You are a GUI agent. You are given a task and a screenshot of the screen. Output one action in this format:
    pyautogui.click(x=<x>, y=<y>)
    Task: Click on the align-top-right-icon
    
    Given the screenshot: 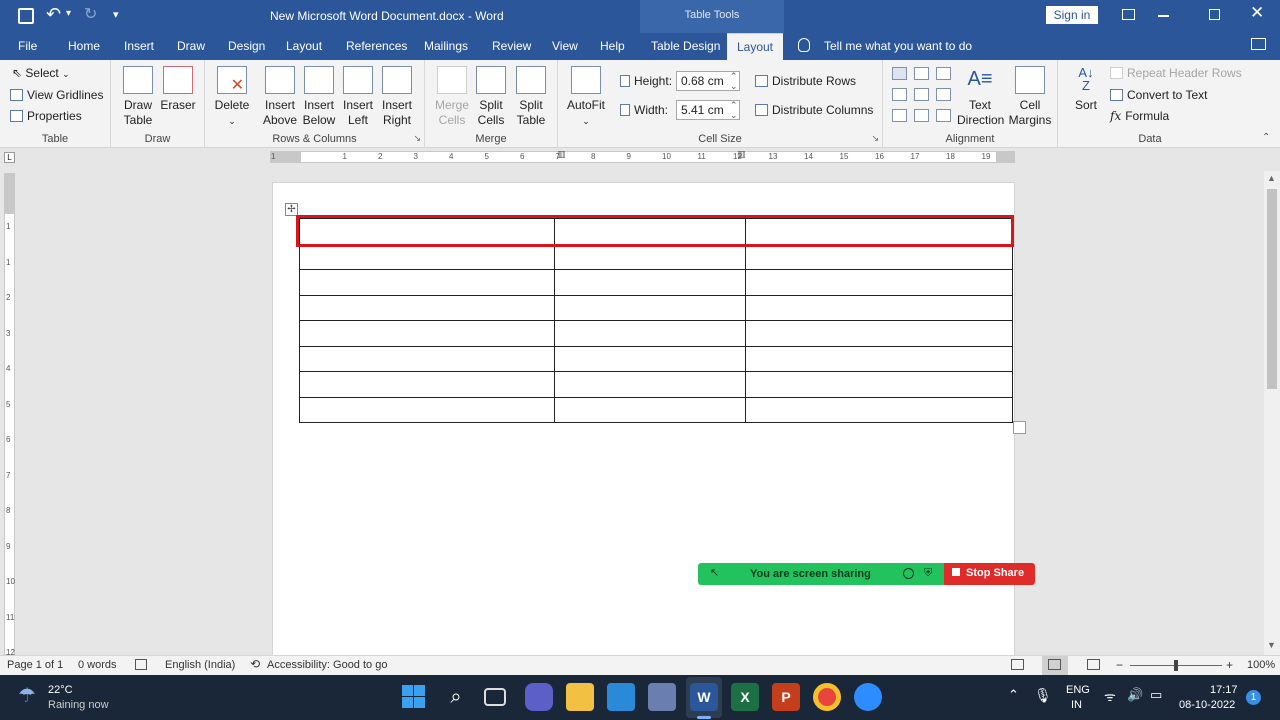 What is the action you would take?
    pyautogui.click(x=943, y=73)
    